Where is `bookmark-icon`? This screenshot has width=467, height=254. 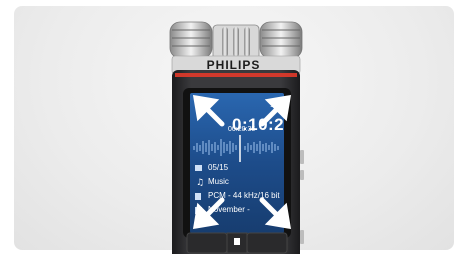 bookmark-icon is located at coordinates (237, 241).